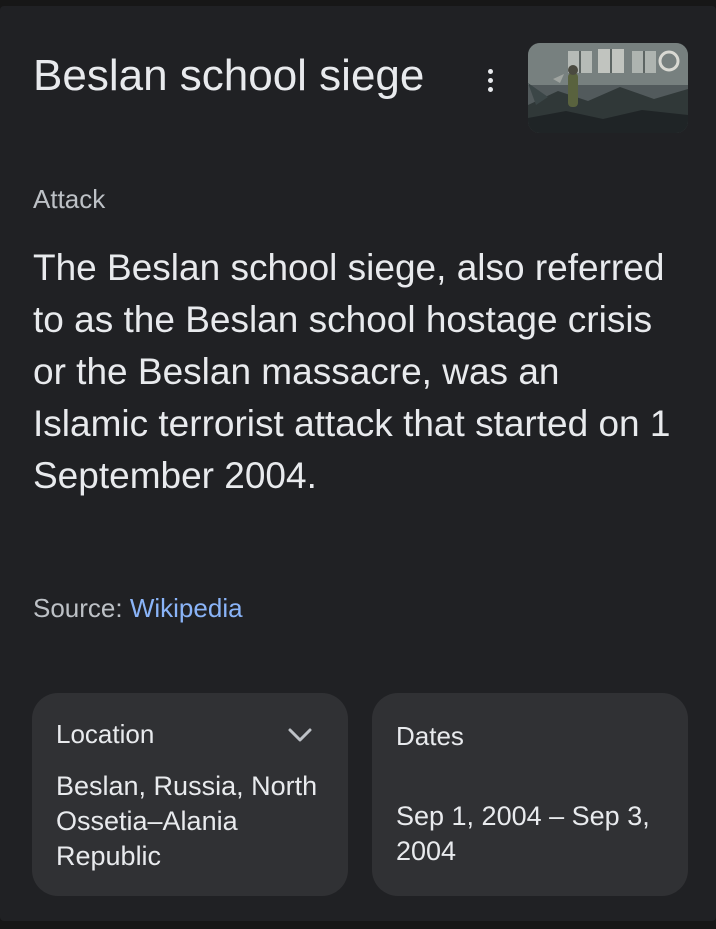  I want to click on panel-thumbnail-image, so click(608, 88).